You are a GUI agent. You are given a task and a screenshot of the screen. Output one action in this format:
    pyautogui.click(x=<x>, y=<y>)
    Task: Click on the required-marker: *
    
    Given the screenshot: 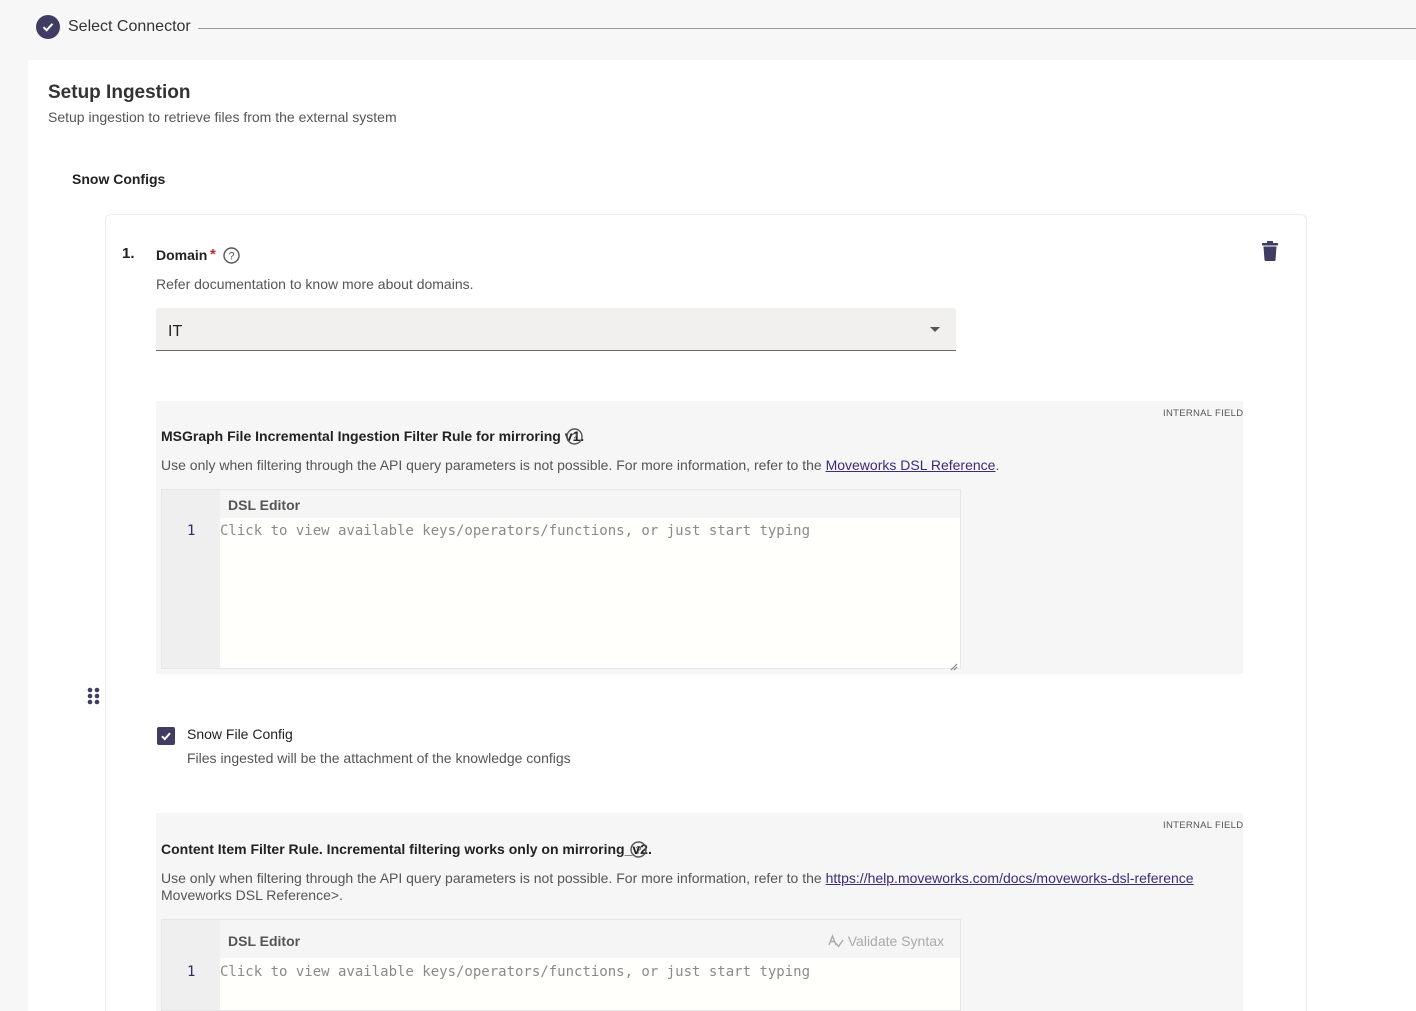 What is the action you would take?
    pyautogui.click(x=213, y=254)
    